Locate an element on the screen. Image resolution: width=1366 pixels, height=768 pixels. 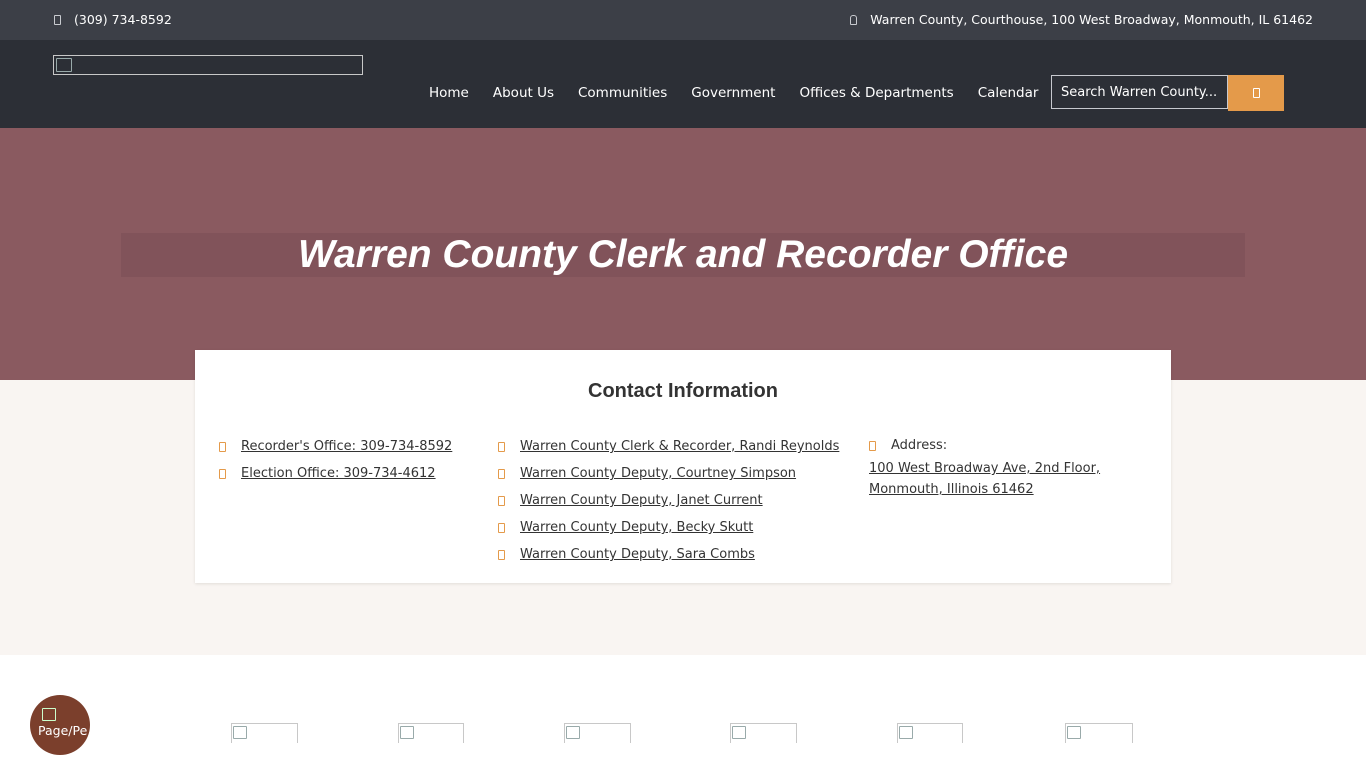
list-item: Warren County Deputy, Janet Current is located at coordinates (668, 500).